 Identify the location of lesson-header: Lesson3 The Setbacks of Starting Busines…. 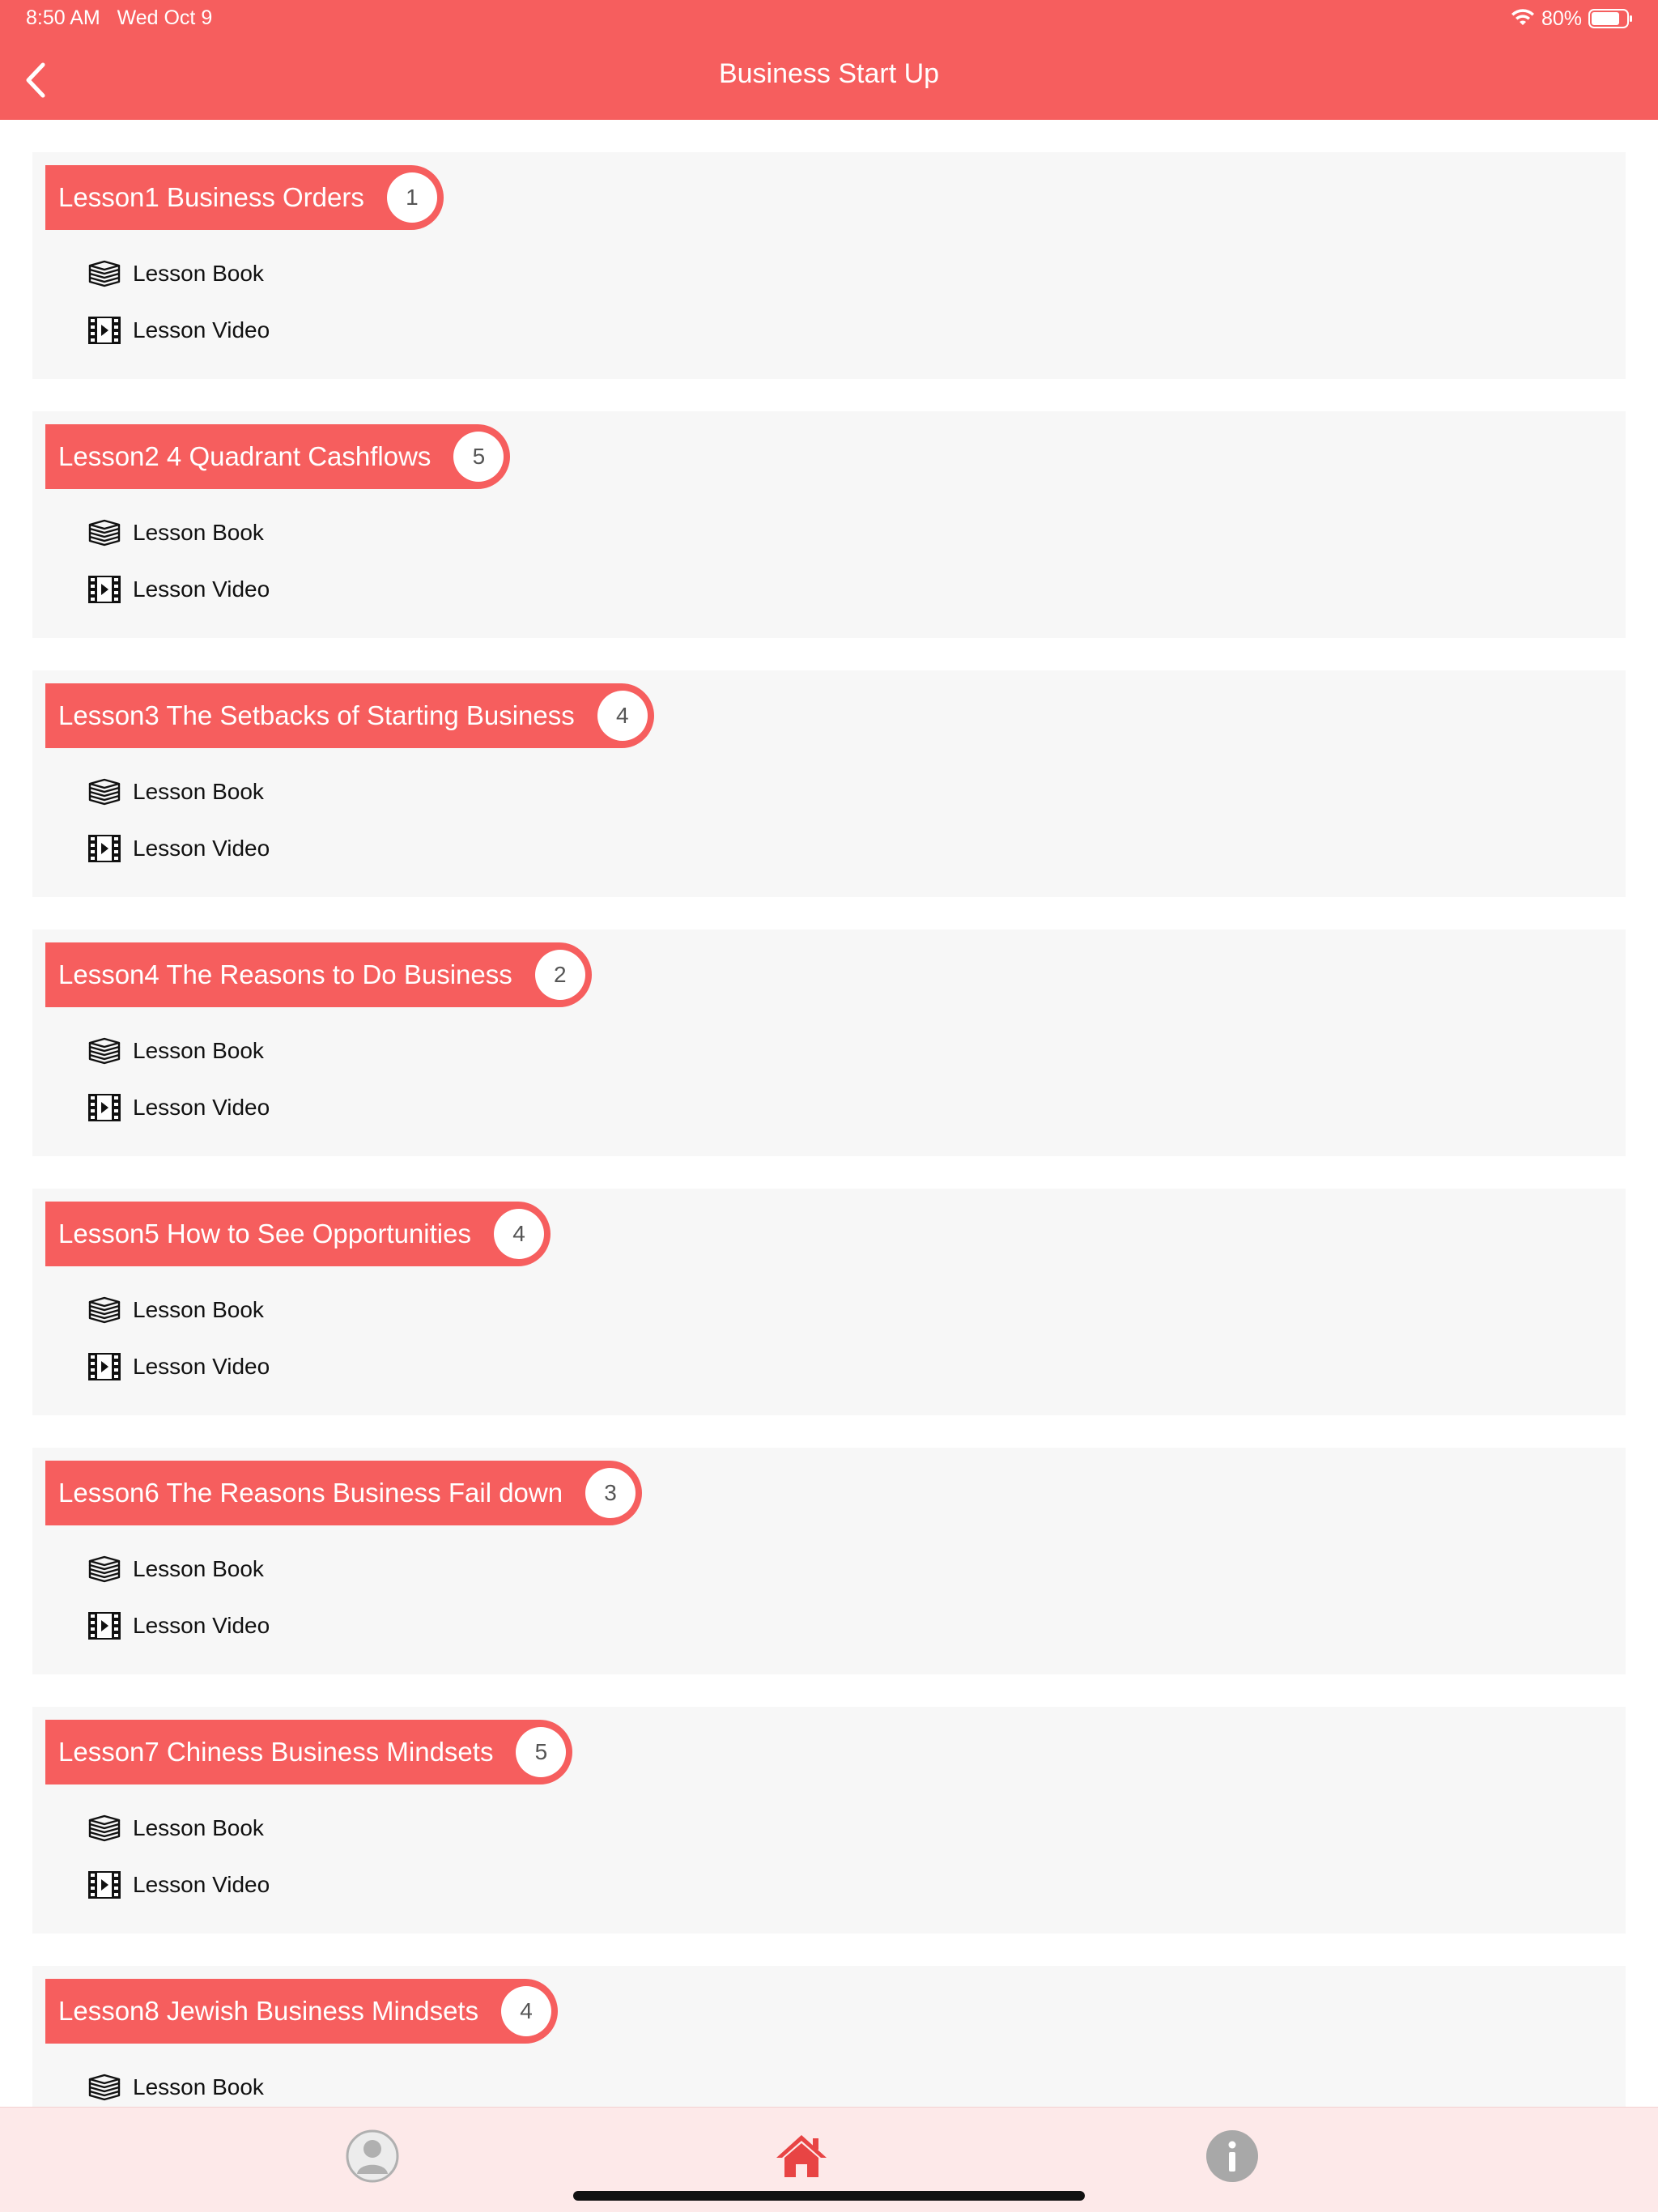
(349, 716).